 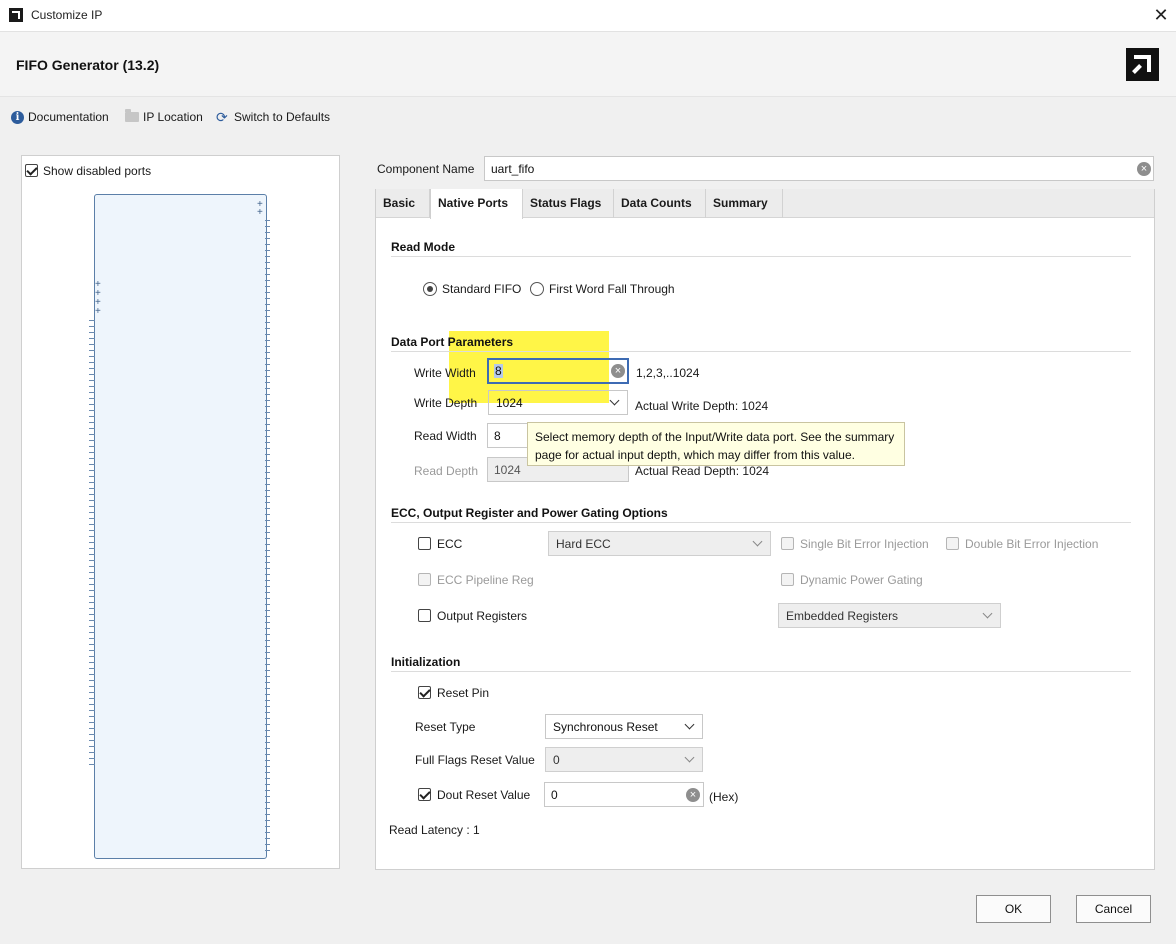 I want to click on data-port-heading: Data Port Parameters, so click(x=452, y=342).